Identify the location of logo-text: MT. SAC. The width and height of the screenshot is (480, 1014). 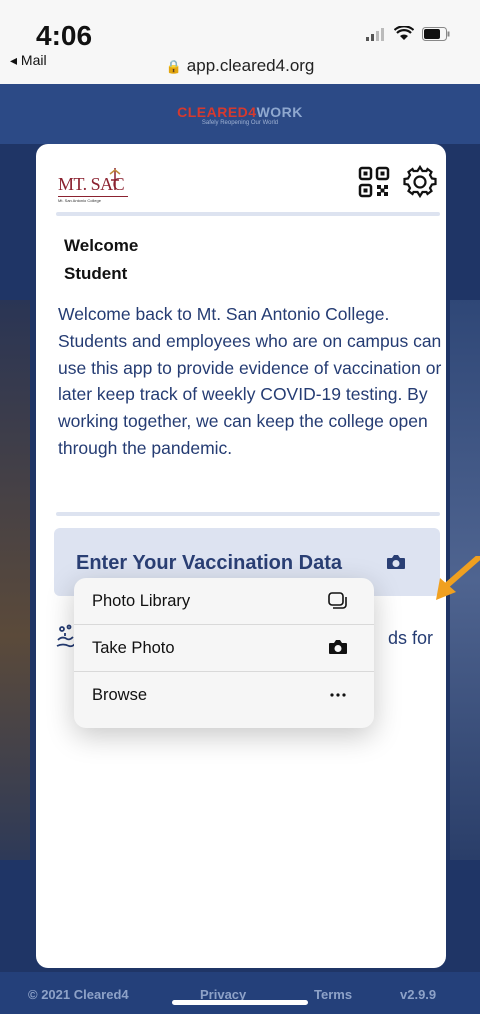
(91, 184).